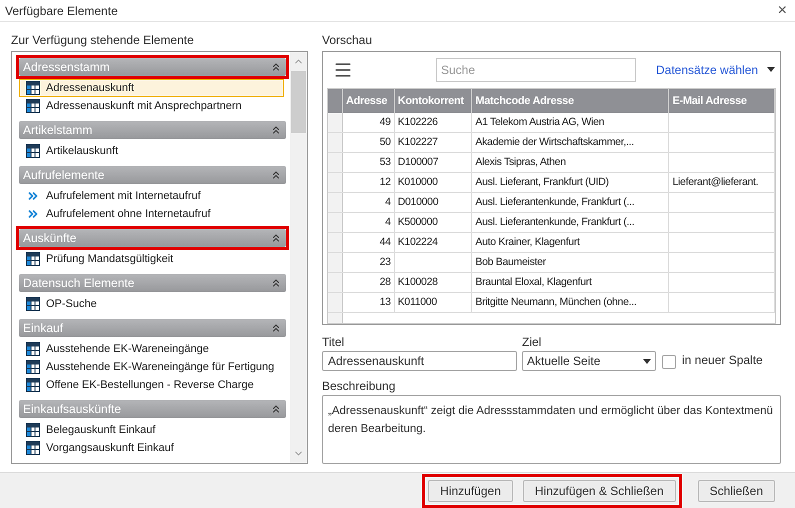 The image size is (795, 508). Describe the element at coordinates (385, 302) in the screenshot. I see `table-cell-text: 13` at that location.